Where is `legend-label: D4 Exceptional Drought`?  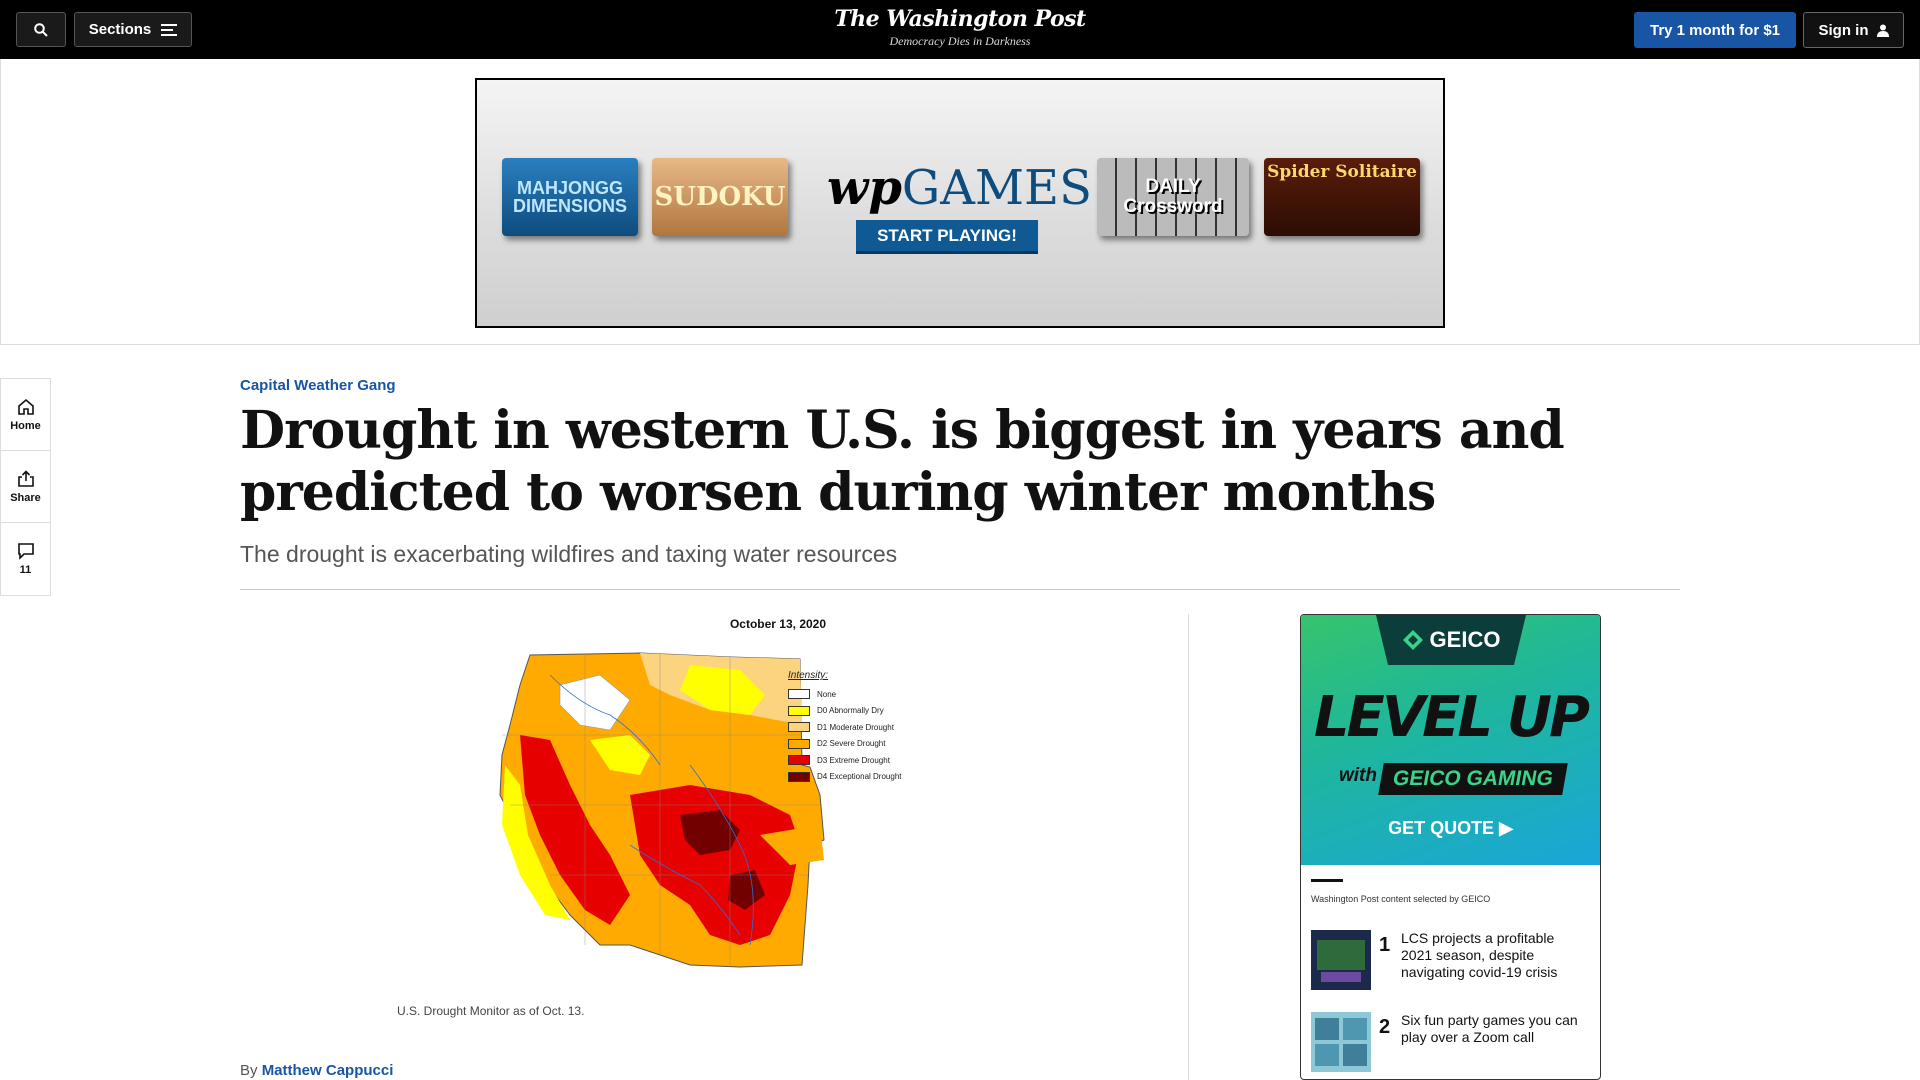
legend-label: D4 Exceptional Drought is located at coordinates (859, 777).